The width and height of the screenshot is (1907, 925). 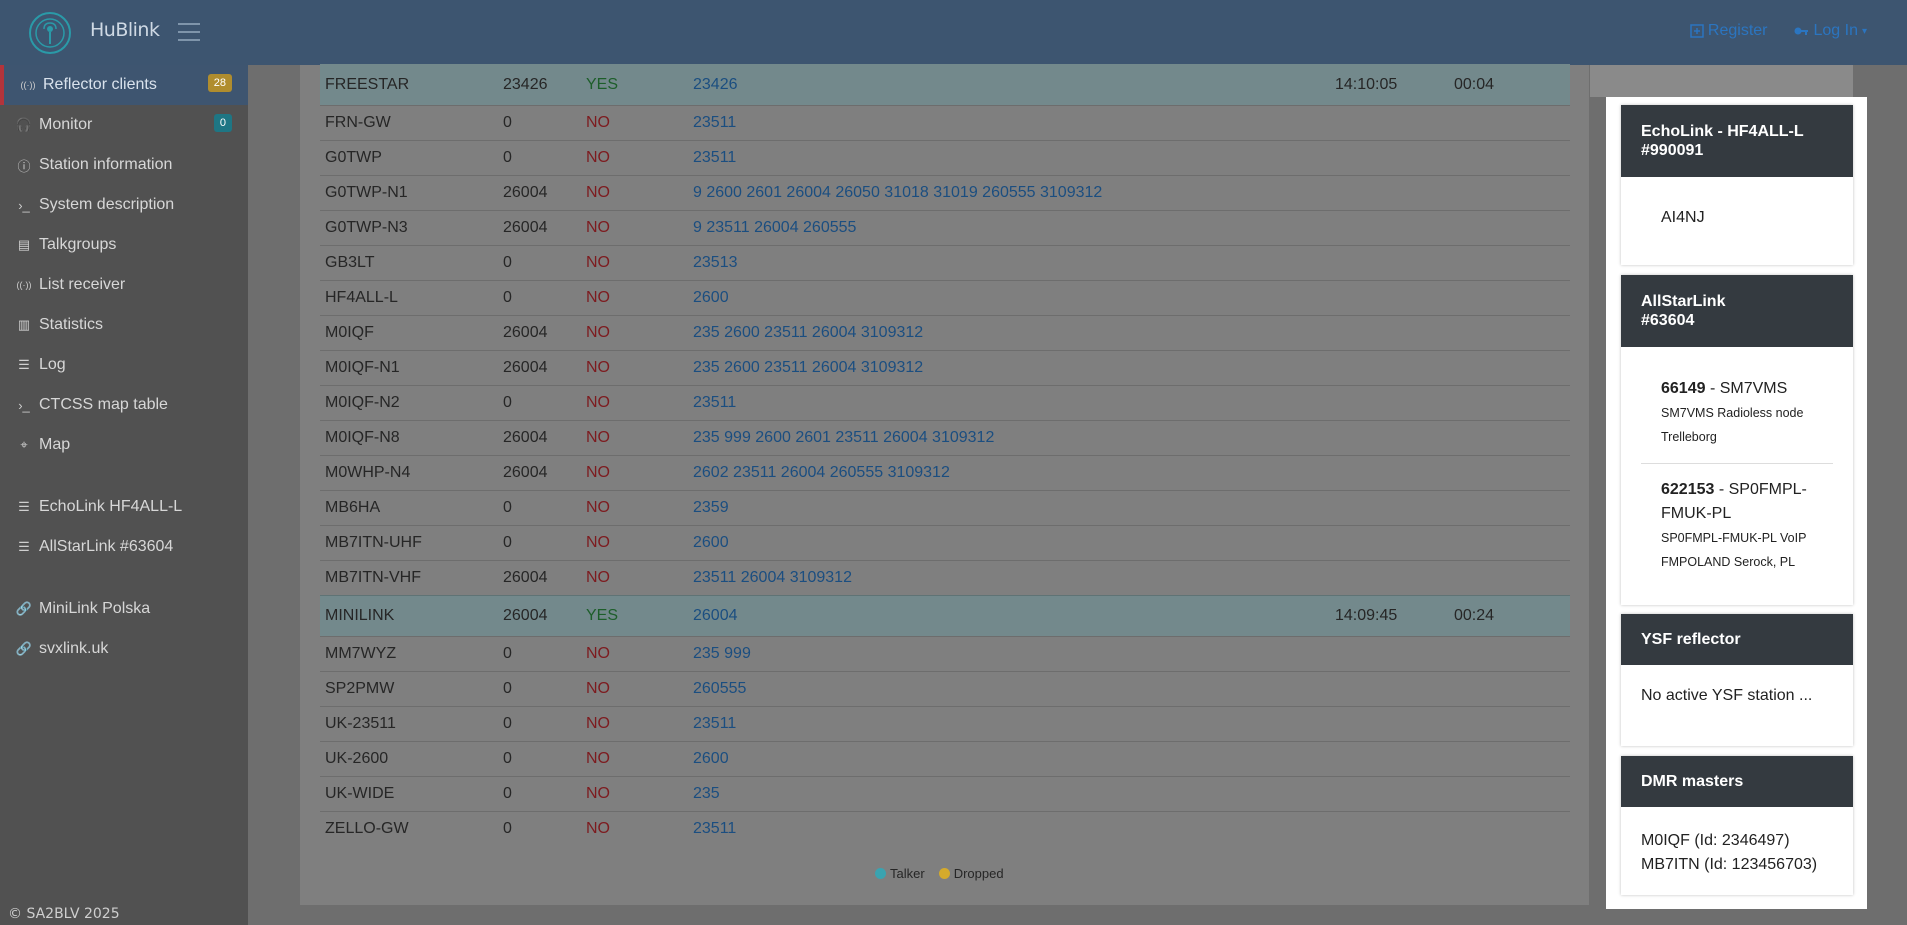 What do you see at coordinates (715, 616) in the screenshot?
I see `monitored-tg-cell: 26004` at bounding box center [715, 616].